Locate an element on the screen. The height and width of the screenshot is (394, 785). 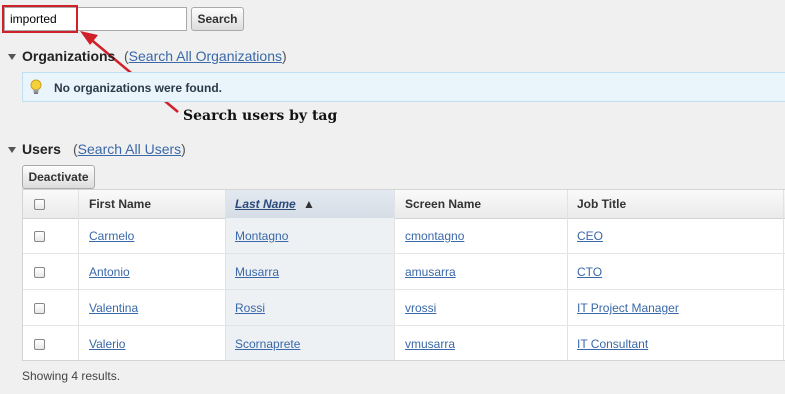
select-all-checkbox is located at coordinates (39, 204).